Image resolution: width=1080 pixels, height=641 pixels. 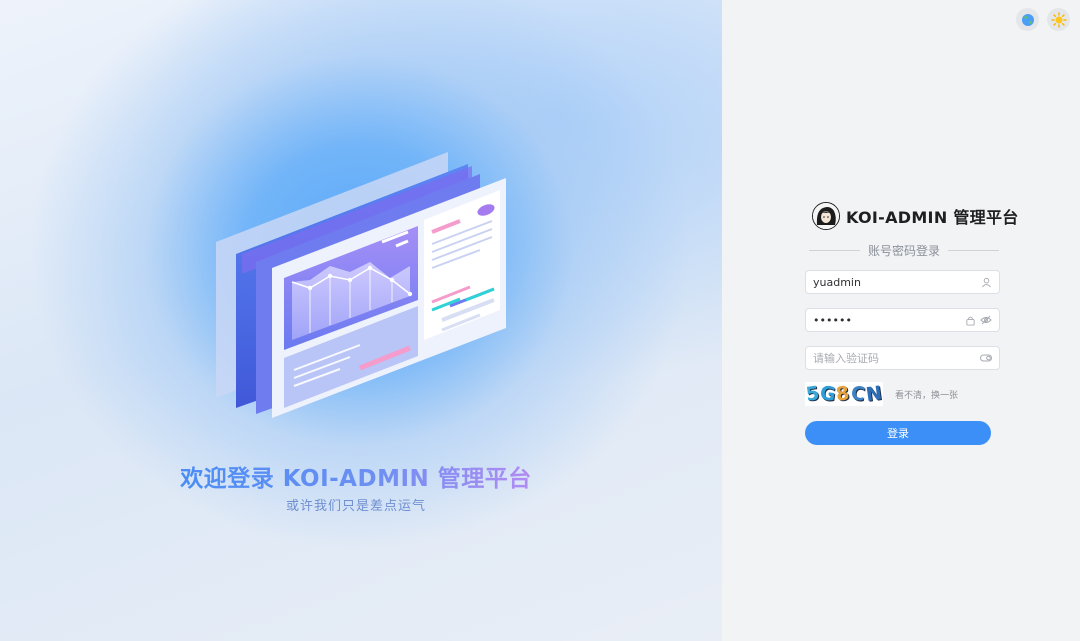 What do you see at coordinates (356, 479) in the screenshot?
I see `hero-title: 欢迎登录 KOI-ADMIN 管理平台` at bounding box center [356, 479].